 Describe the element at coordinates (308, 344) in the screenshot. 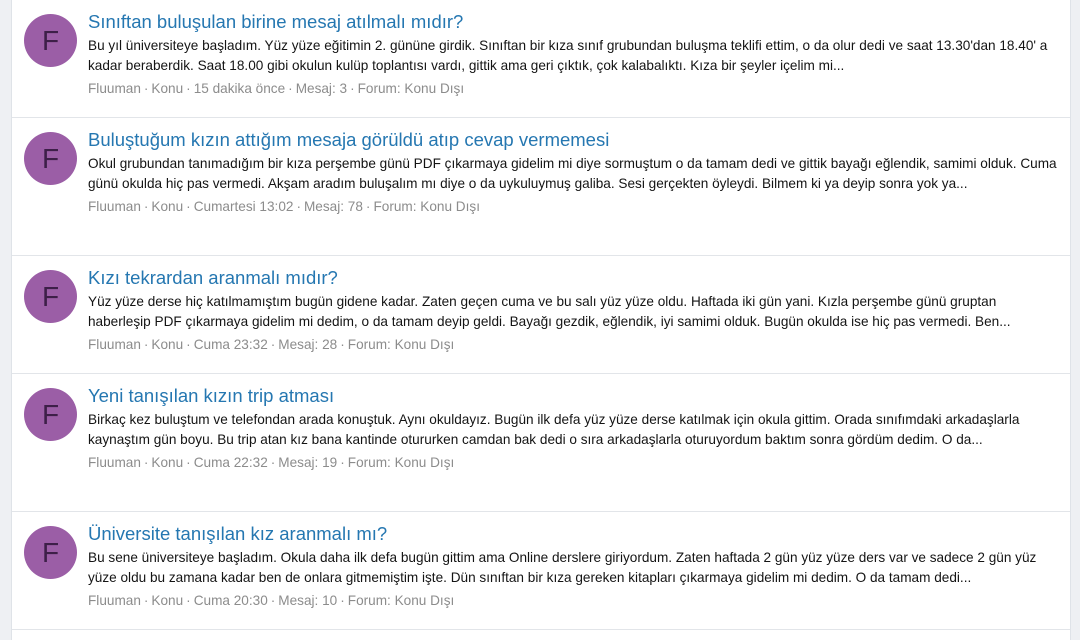

I see `reply-count: Mesaj: 28` at that location.